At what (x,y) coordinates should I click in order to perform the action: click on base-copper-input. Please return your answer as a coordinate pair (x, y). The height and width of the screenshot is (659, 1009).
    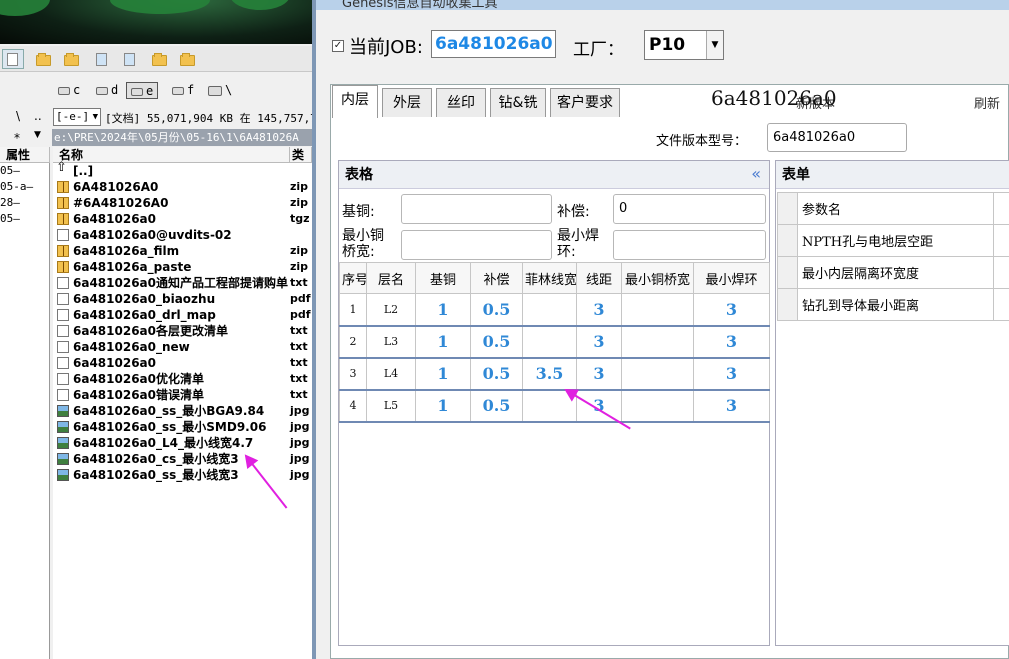
    Looking at the image, I should click on (476, 209).